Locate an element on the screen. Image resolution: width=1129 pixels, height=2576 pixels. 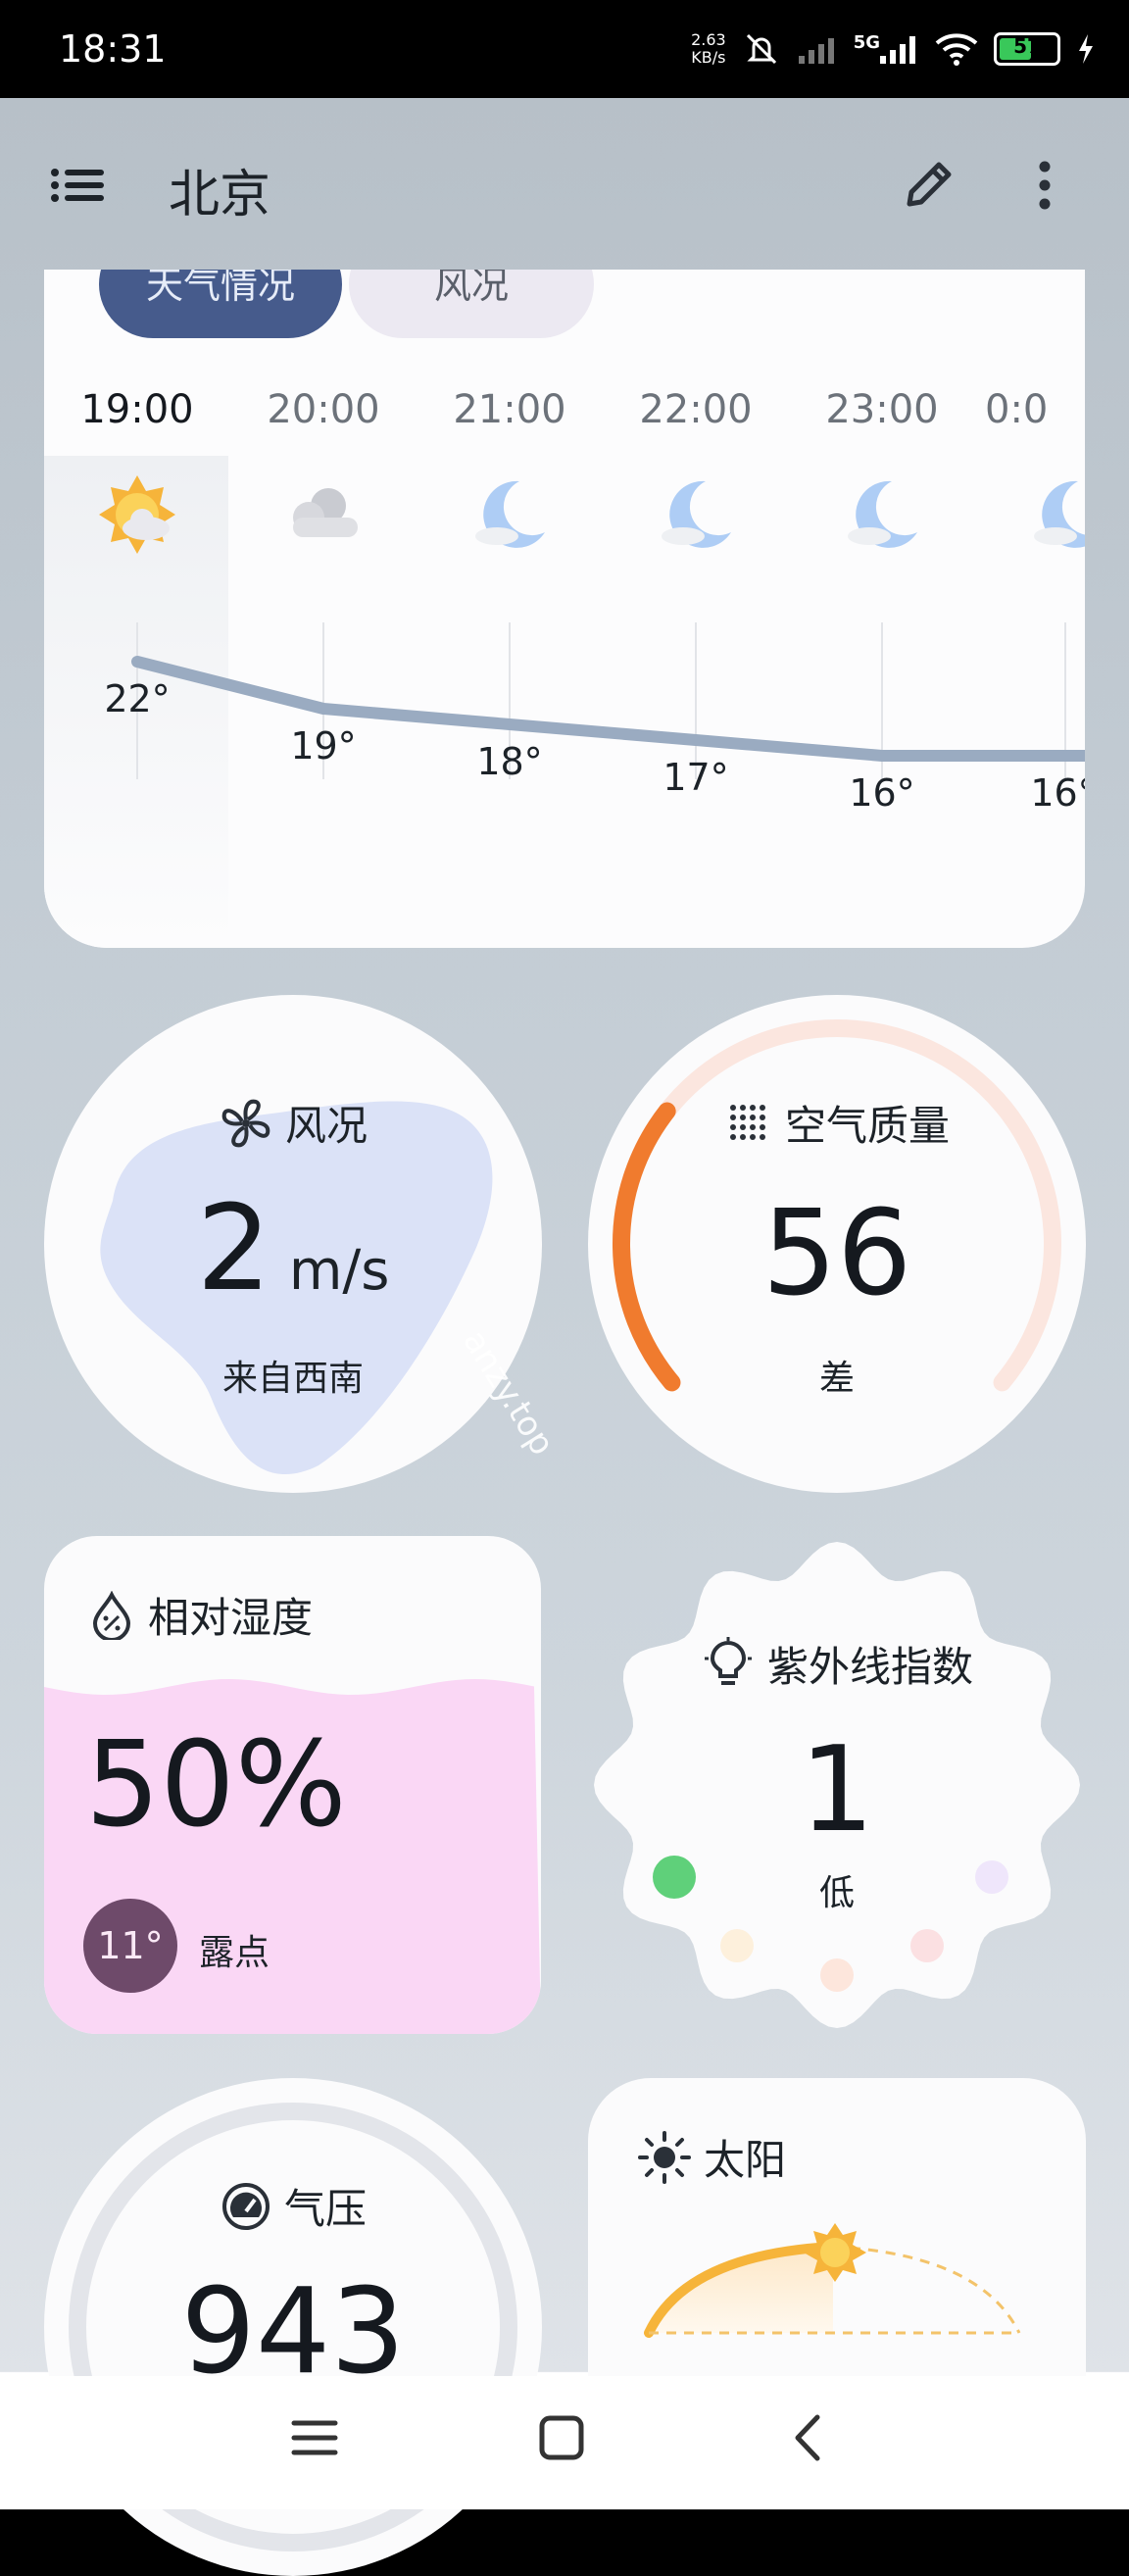
aqi-level: 差 is located at coordinates (836, 1379).